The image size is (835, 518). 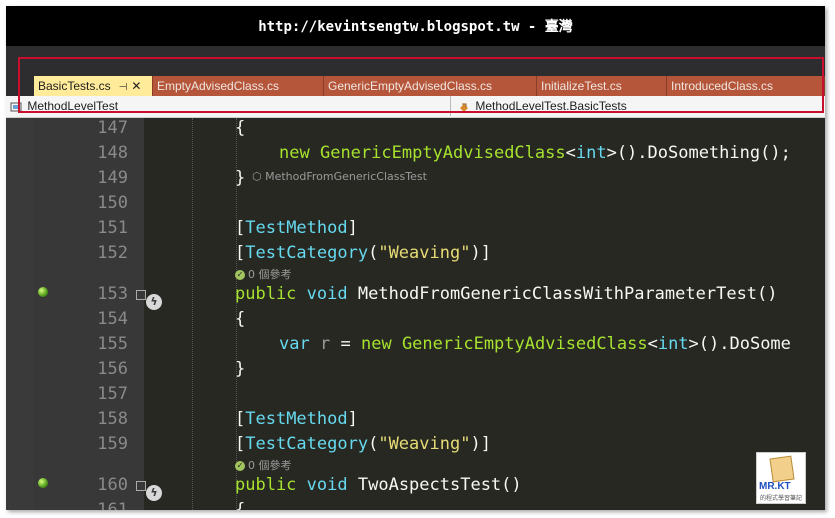 What do you see at coordinates (112, 178) in the screenshot?
I see `line-number: 149` at bounding box center [112, 178].